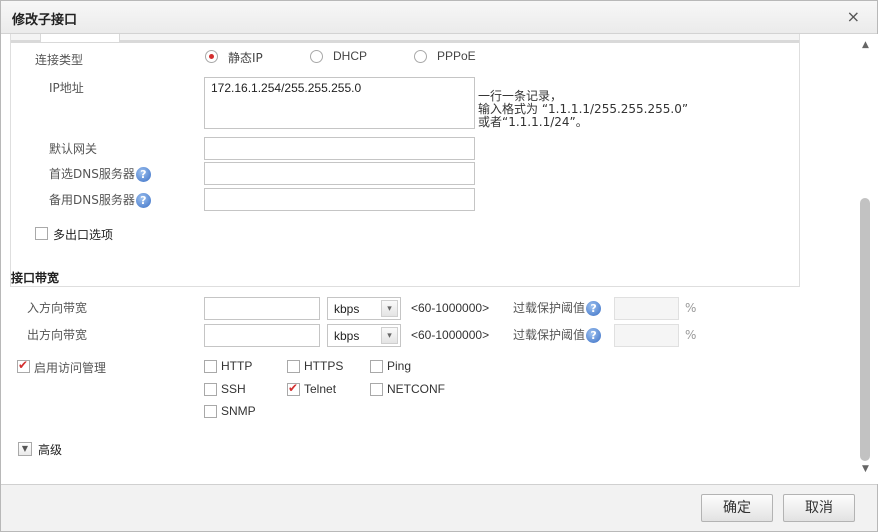 Image resolution: width=878 pixels, height=532 pixels. Describe the element at coordinates (533, 122) in the screenshot. I see `ip-hint-line-3: 或者“1.1.1.1/24”。` at that location.